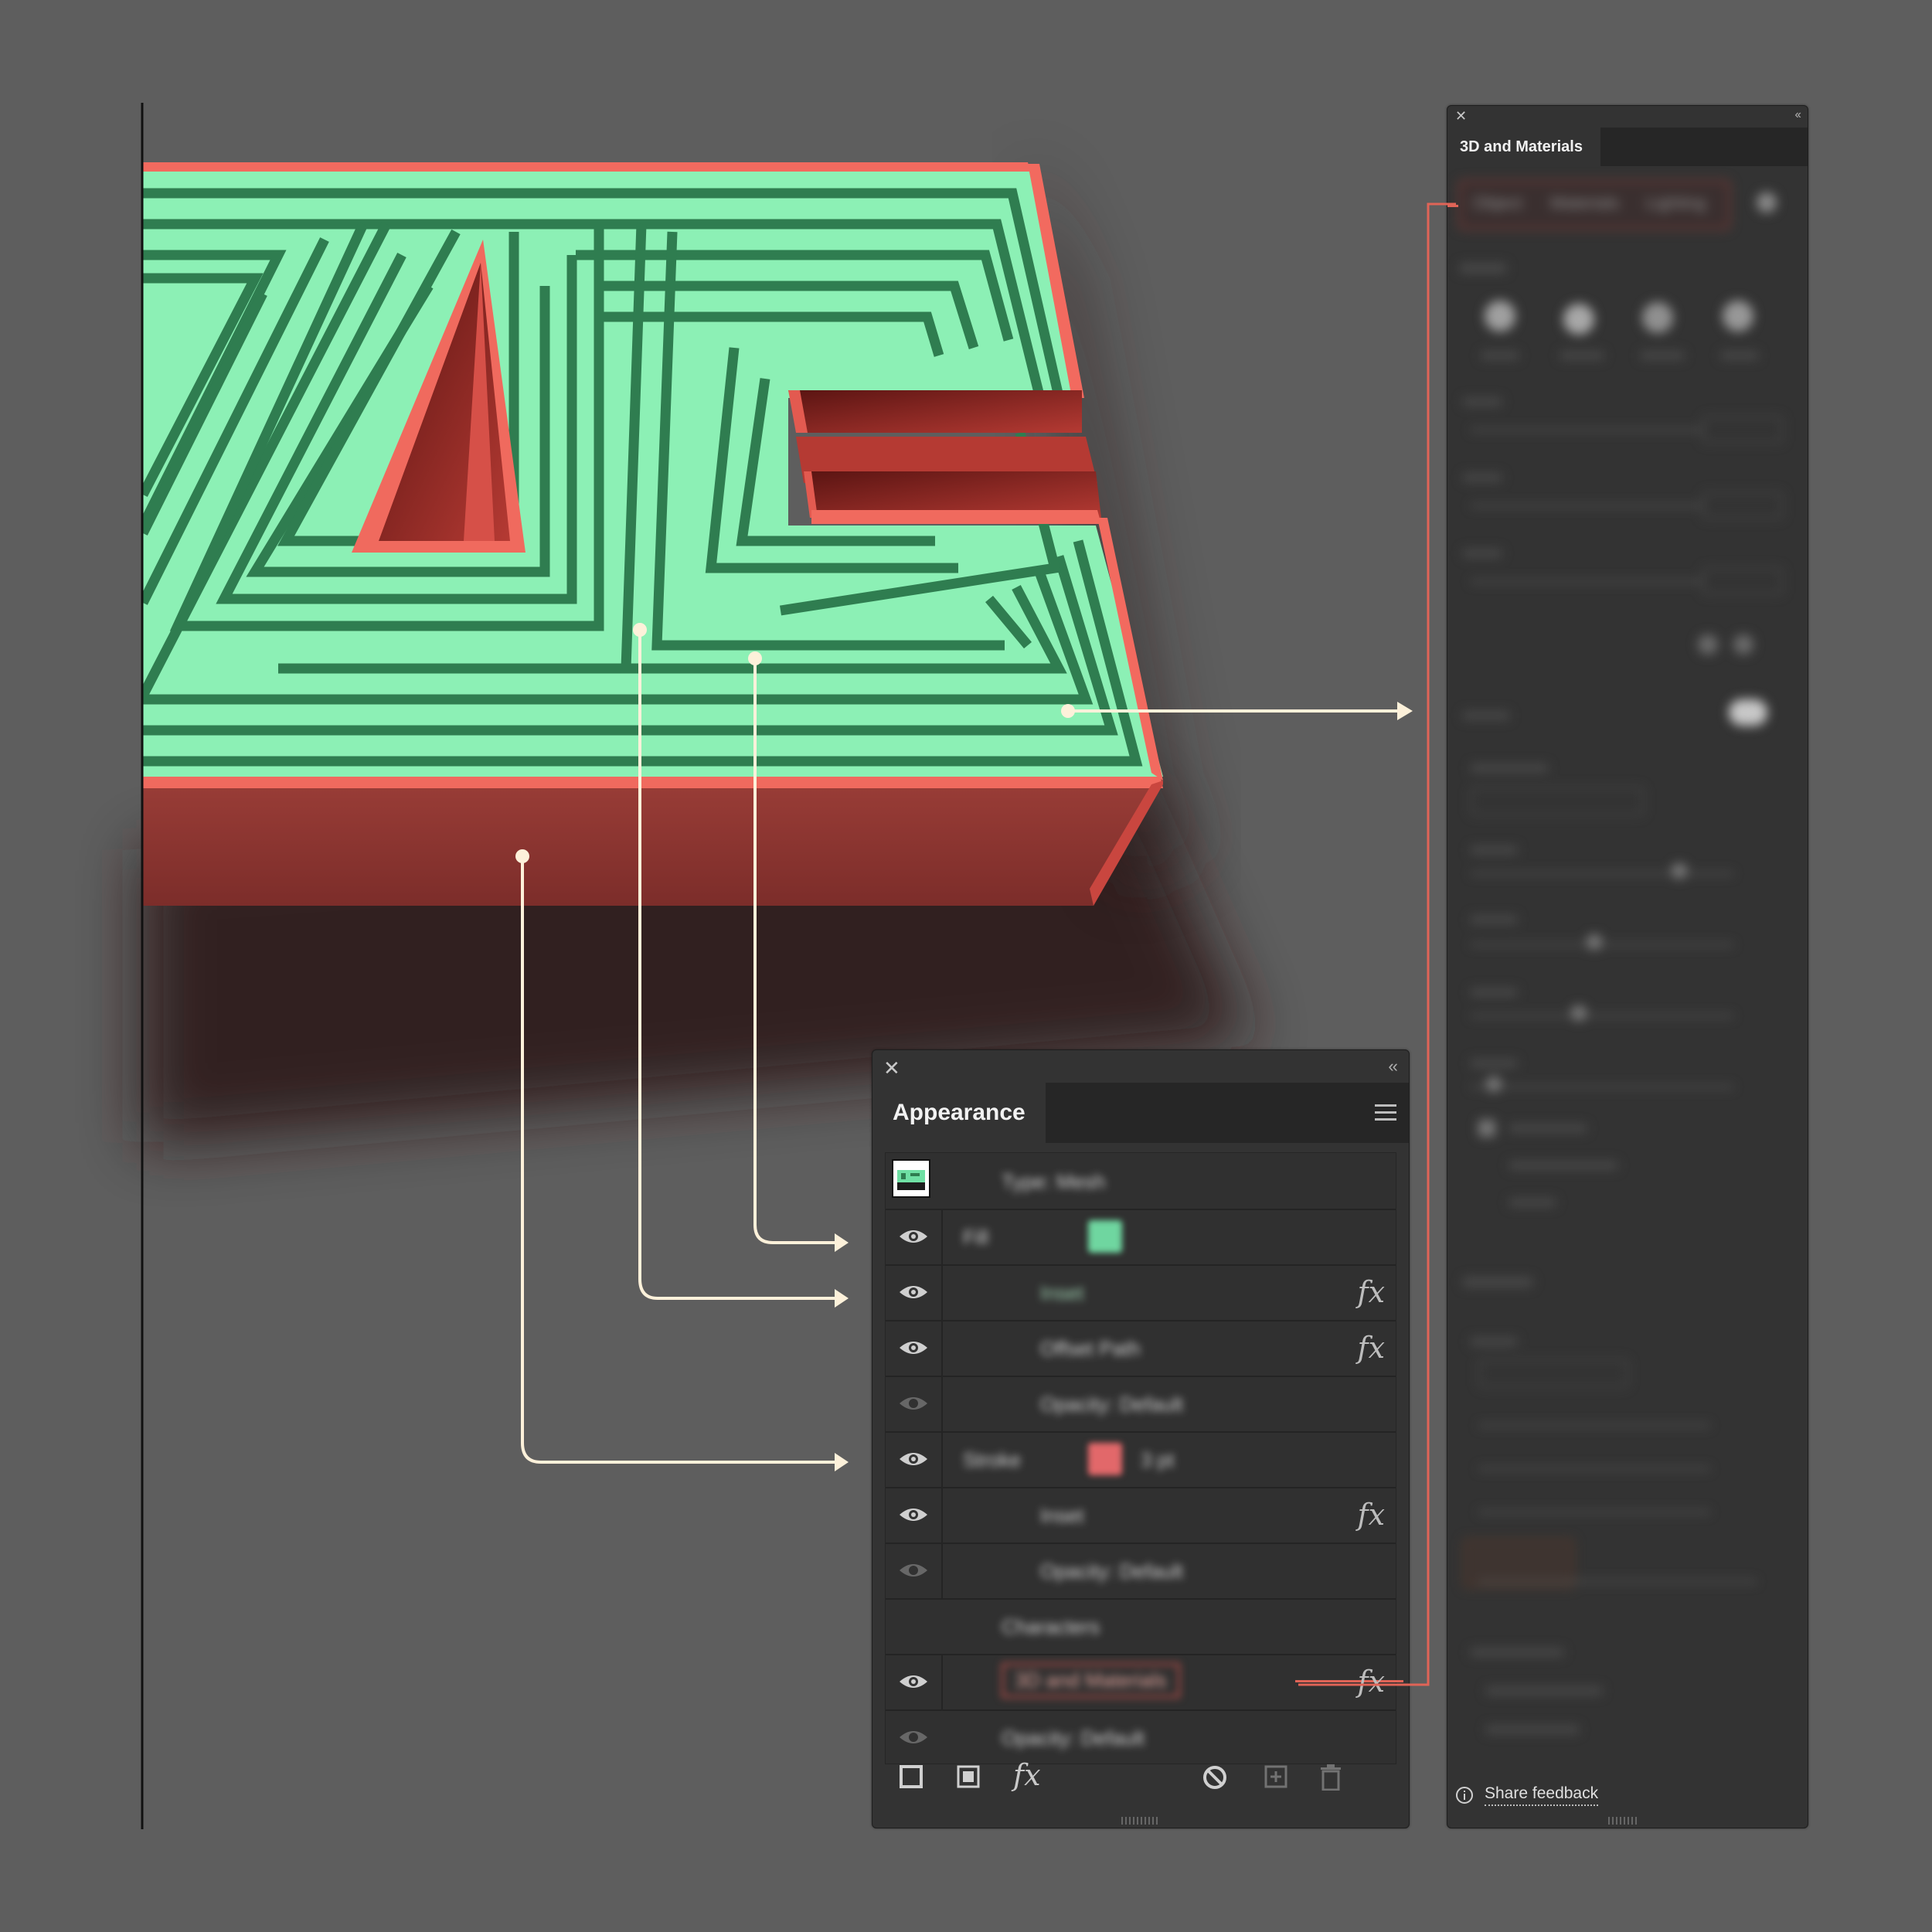 Image resolution: width=1932 pixels, height=1932 pixels. Describe the element at coordinates (1141, 1237) in the screenshot. I see `appearance-row-fill: Fill` at that location.